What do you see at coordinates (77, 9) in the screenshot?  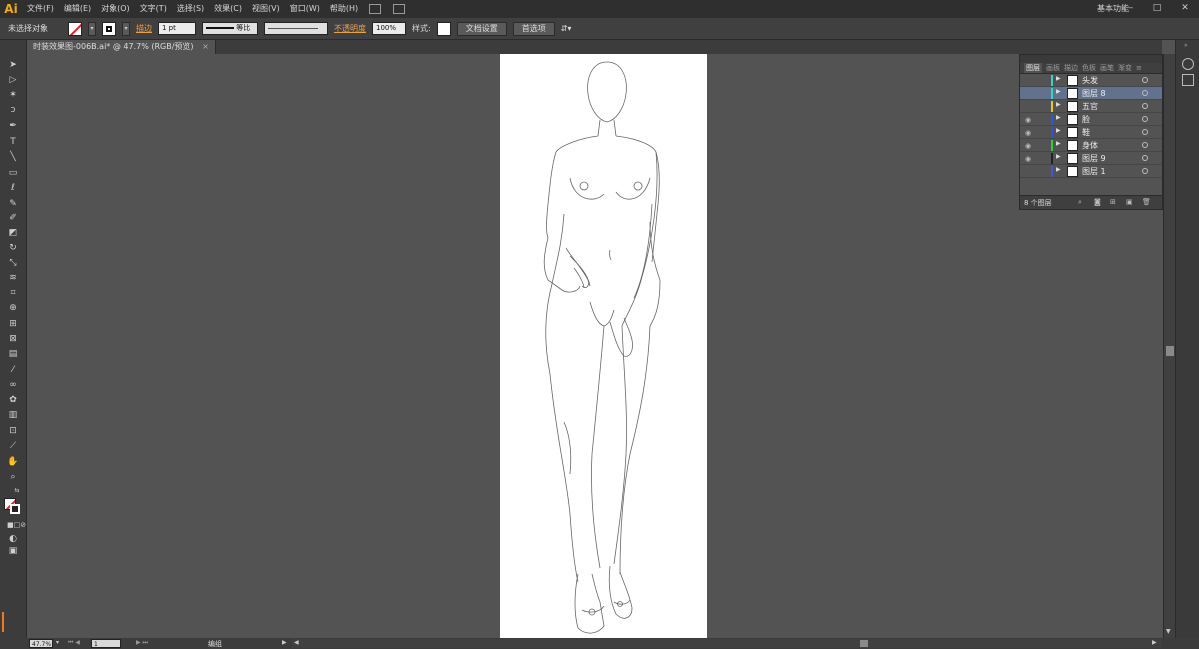 I see `menu-edit: 编辑(E)` at bounding box center [77, 9].